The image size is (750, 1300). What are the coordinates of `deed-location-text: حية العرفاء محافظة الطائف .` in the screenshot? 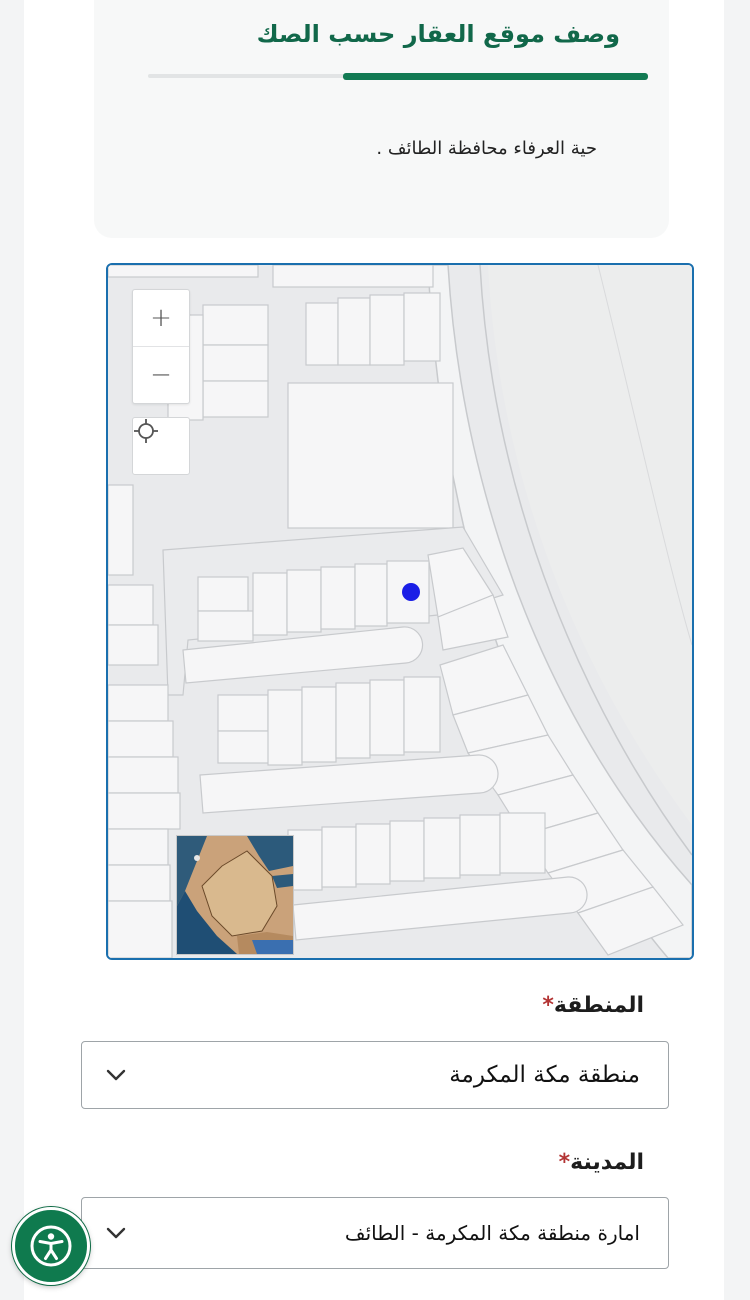 It's located at (486, 148).